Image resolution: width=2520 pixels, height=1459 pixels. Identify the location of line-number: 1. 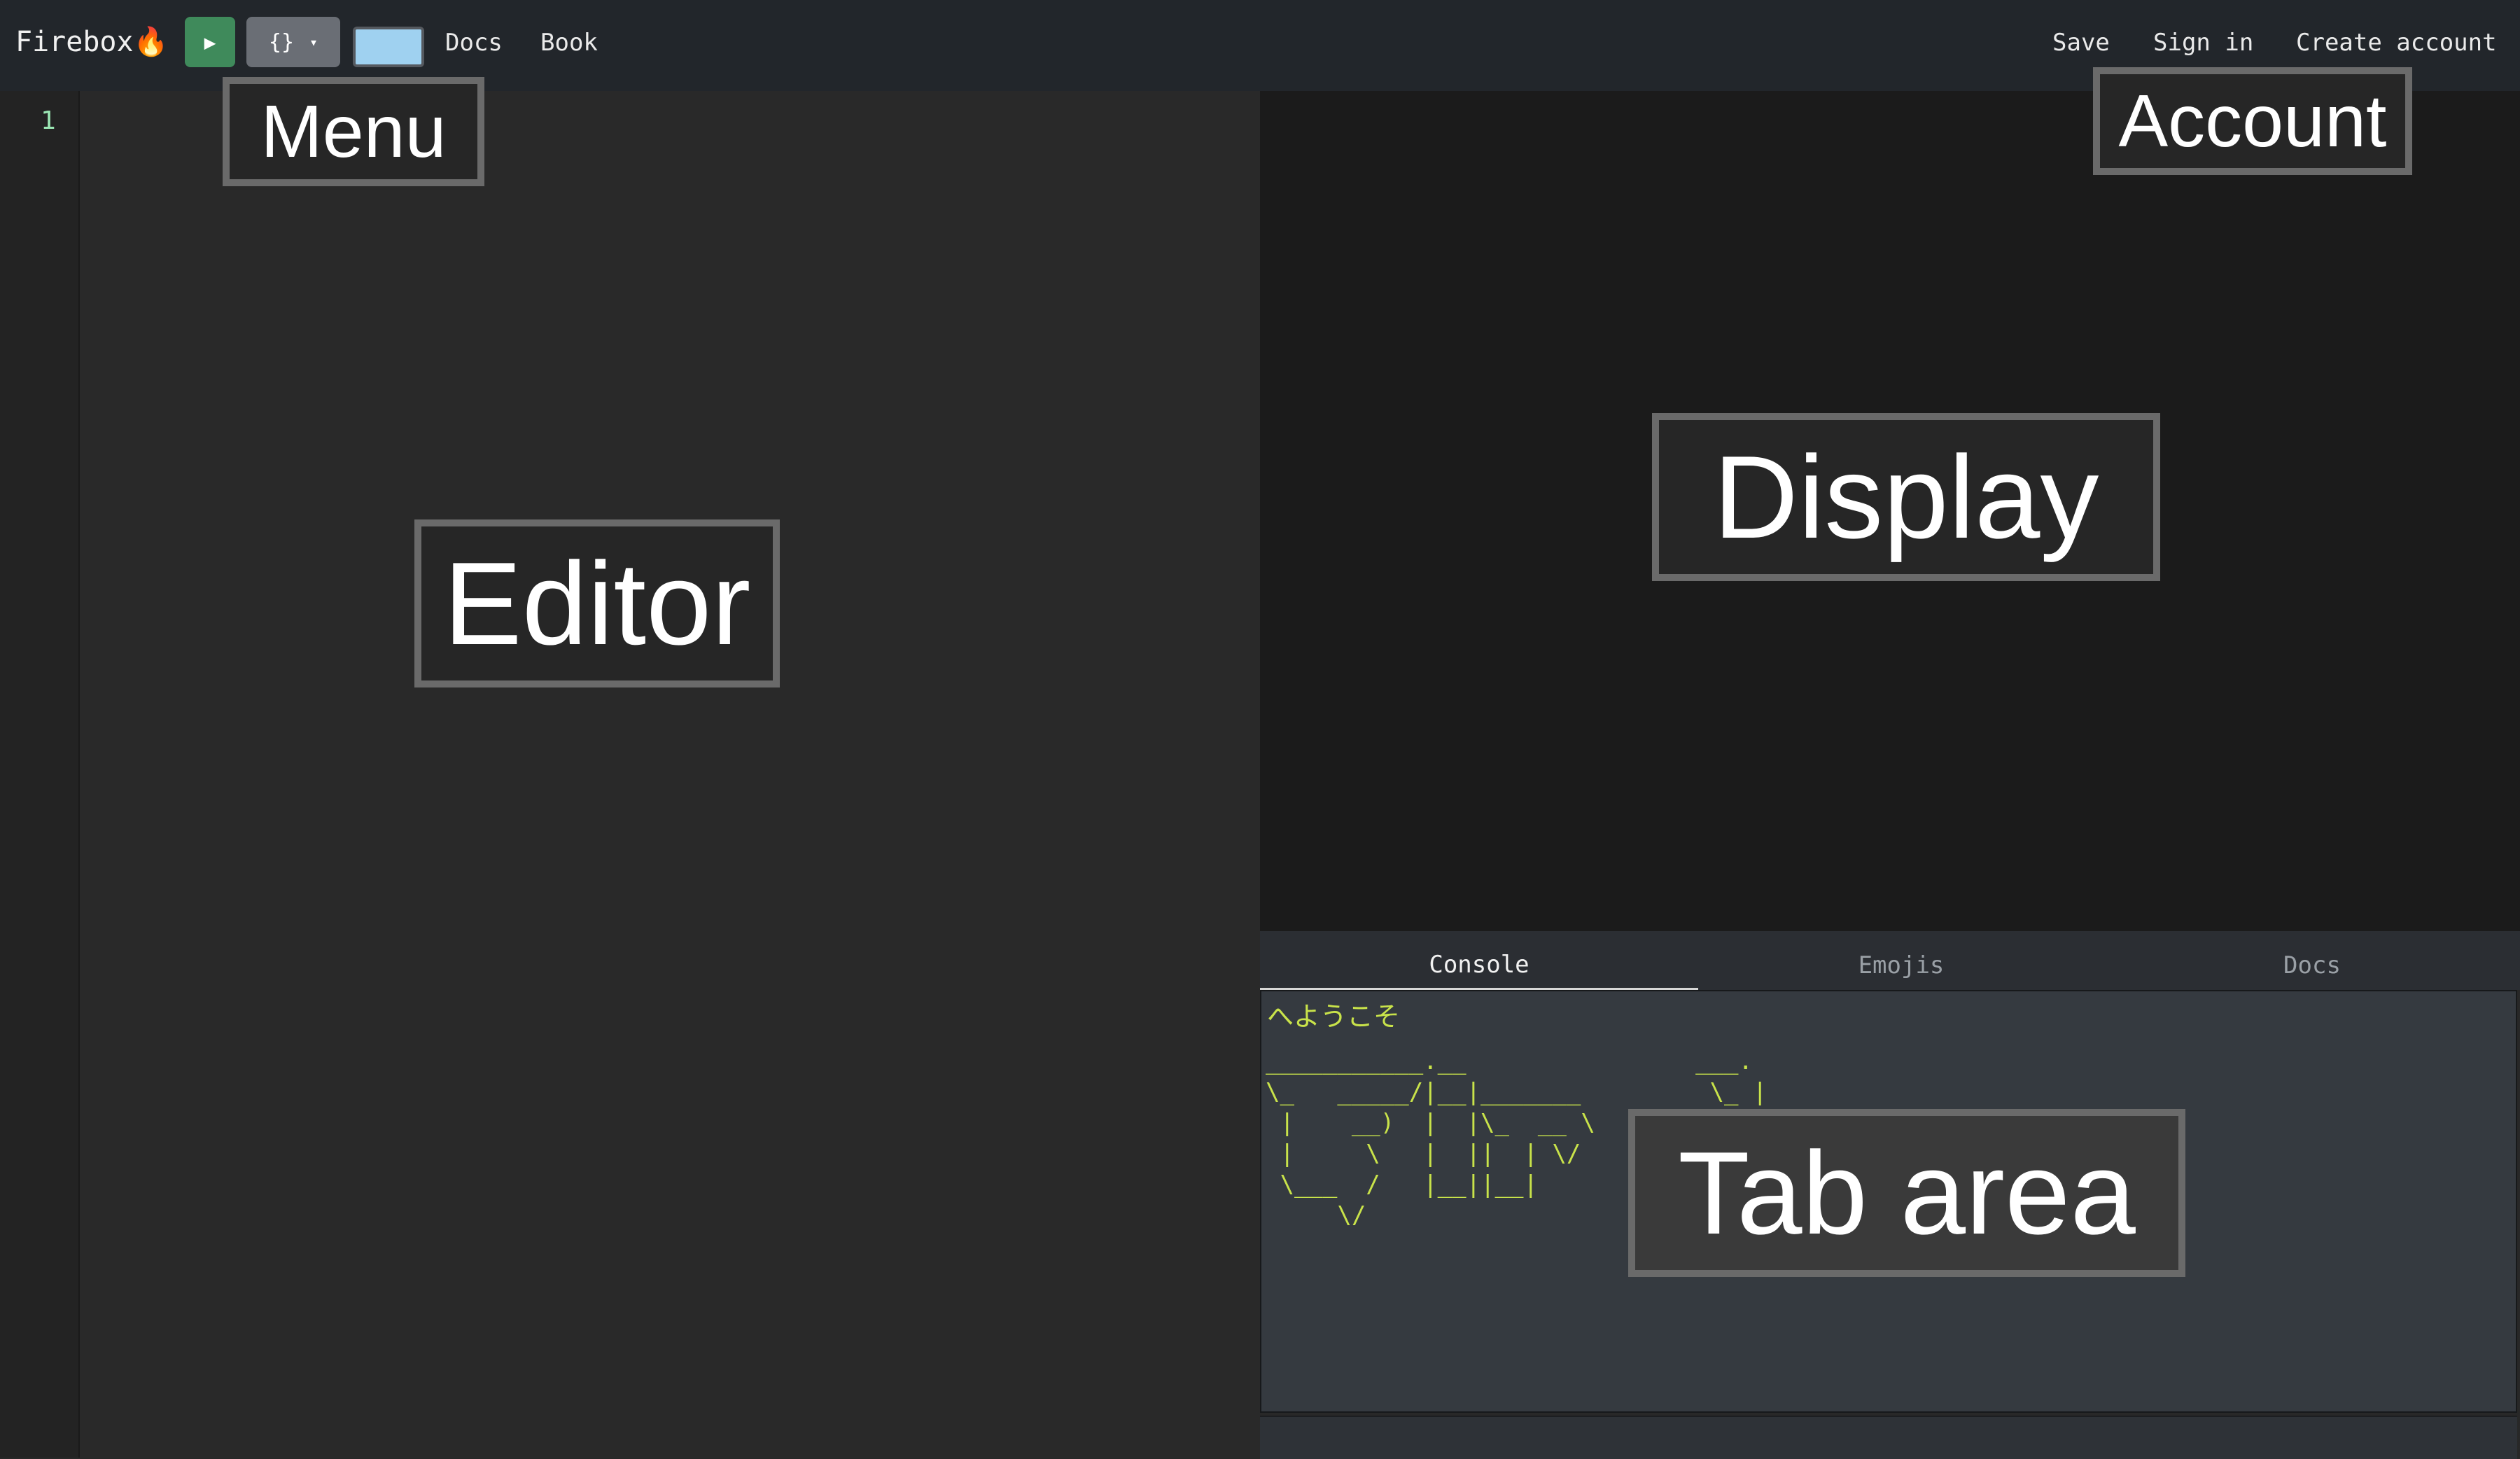
(48, 120).